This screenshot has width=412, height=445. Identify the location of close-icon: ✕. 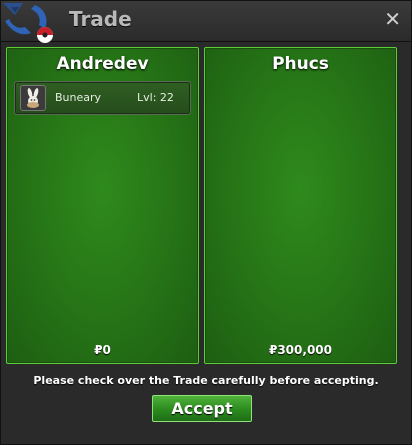
(392, 19).